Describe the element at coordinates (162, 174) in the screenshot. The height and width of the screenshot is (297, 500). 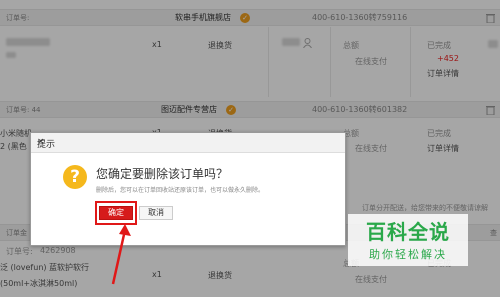
I see `dialog-question: 您确定要删除该订单吗？` at that location.